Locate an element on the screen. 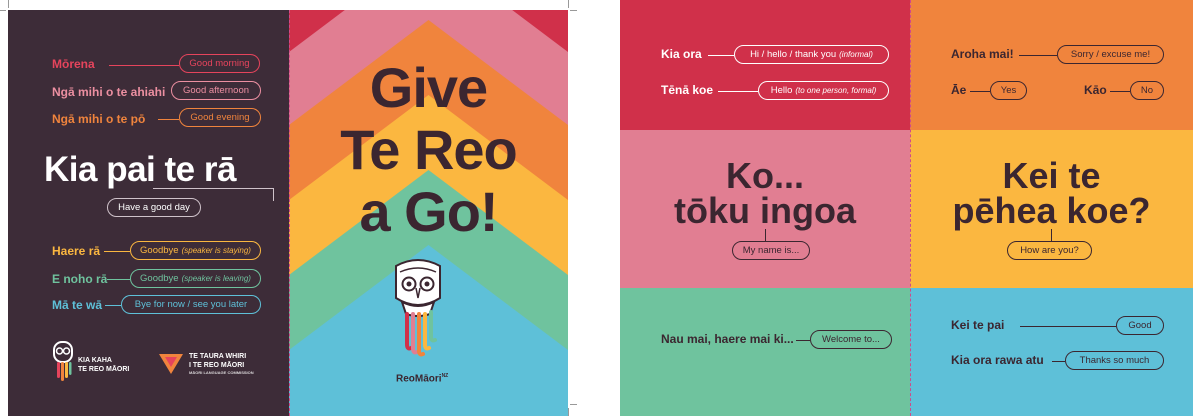 The height and width of the screenshot is (416, 1193). greeting-phrase: Ngā mihi o te ahiahi is located at coordinates (109, 92).